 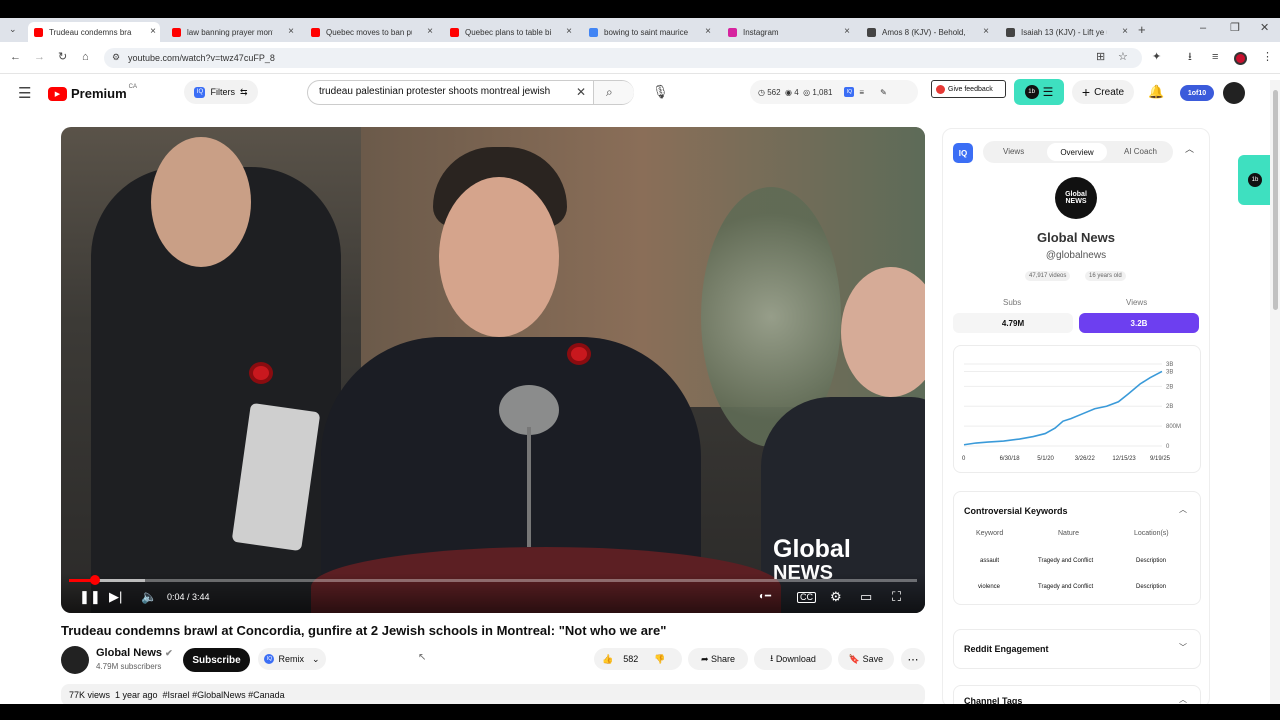 I want to click on scrollbar-thumb, so click(x=1275, y=200).